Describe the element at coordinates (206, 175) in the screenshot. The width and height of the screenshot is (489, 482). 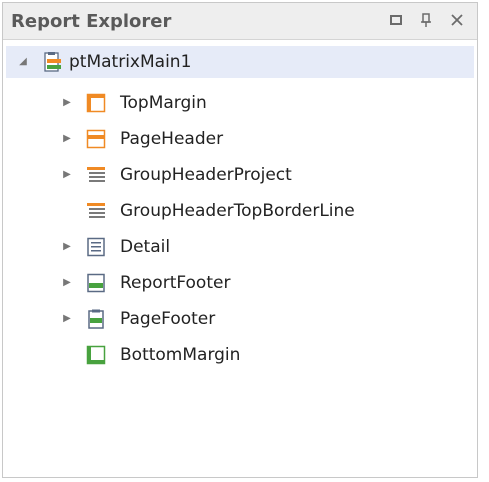
I see `tree-node-label: GroupHeaderProject` at that location.